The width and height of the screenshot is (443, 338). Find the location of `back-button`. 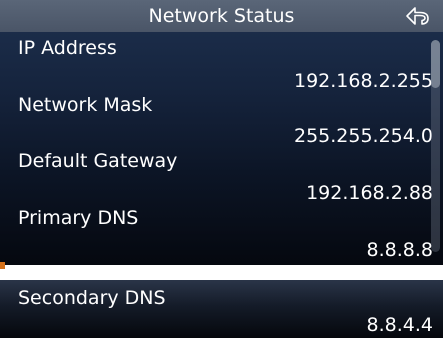

back-button is located at coordinates (418, 16).